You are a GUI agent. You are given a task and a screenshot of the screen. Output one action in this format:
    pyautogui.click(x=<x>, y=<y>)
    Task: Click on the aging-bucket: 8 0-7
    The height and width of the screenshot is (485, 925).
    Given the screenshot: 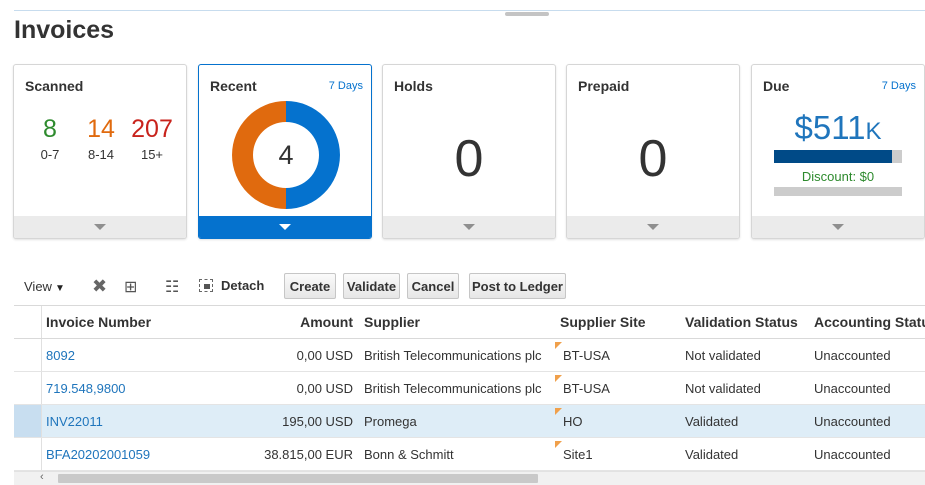 What is the action you would take?
    pyautogui.click(x=50, y=138)
    